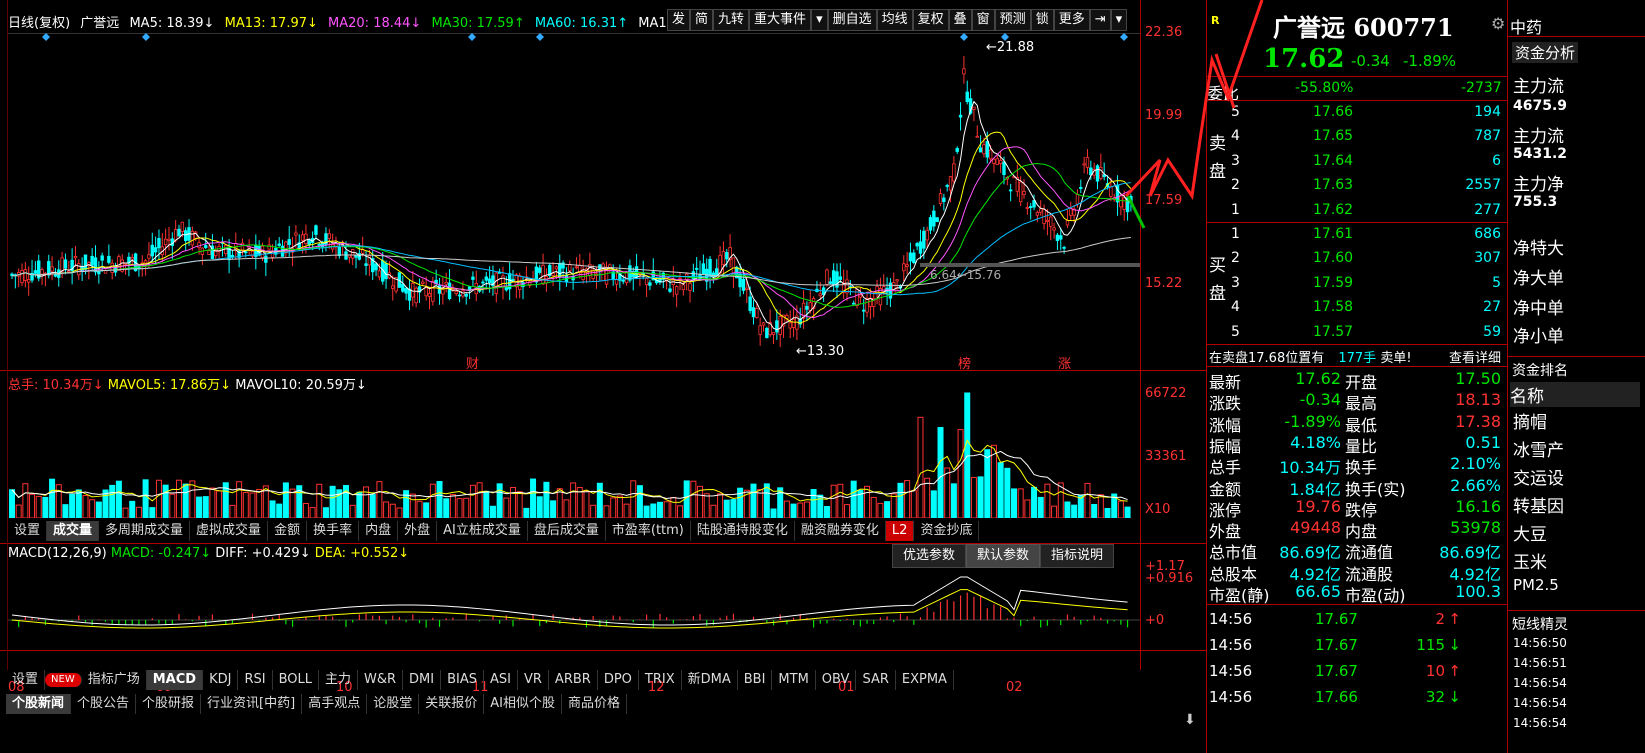  I want to click on indicator-tab-13: ARBR, so click(573, 680).